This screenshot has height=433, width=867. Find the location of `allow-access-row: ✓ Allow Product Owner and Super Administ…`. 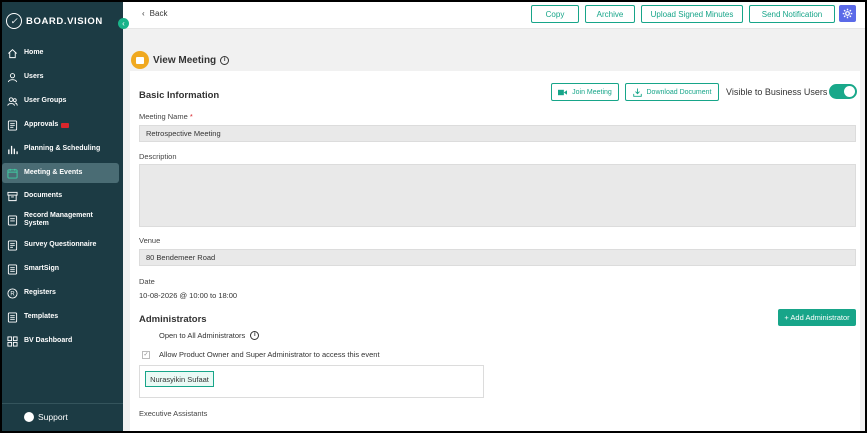

allow-access-row: ✓ Allow Product Owner and Super Administ… is located at coordinates (261, 354).